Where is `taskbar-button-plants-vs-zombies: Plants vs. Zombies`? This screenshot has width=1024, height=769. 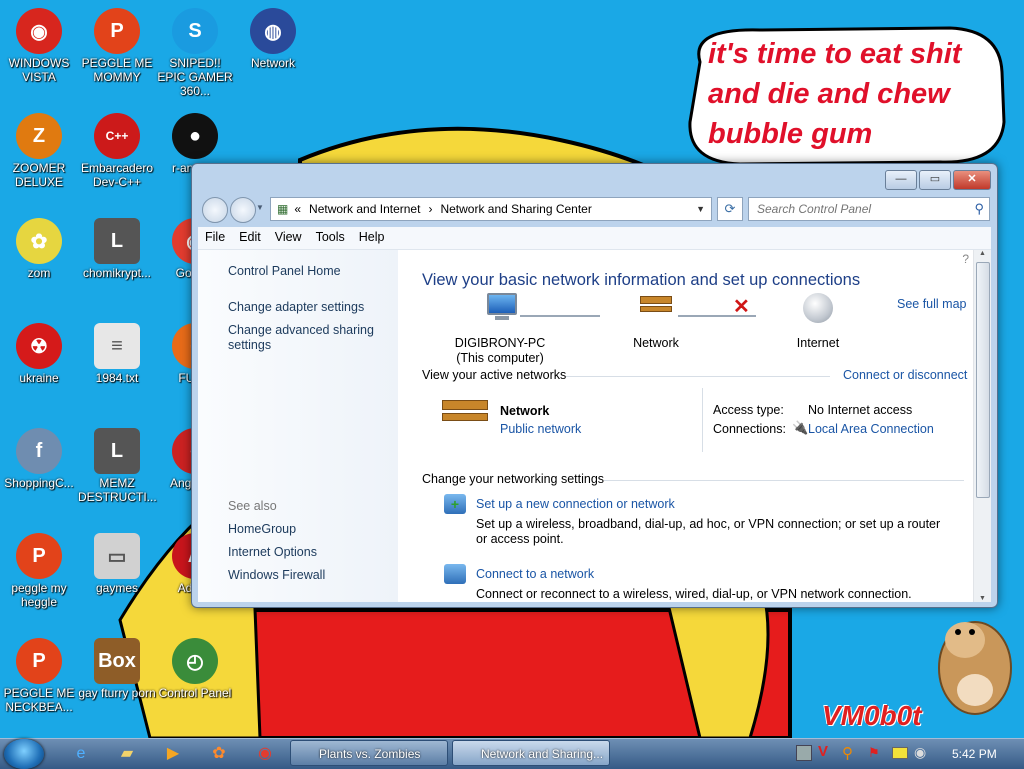 taskbar-button-plants-vs-zombies: Plants vs. Zombies is located at coordinates (369, 753).